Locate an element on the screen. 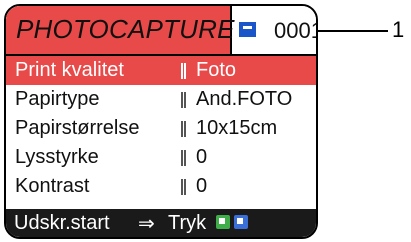  menu-item-papirtype: Papirtype And.FOTO is located at coordinates (161, 99).